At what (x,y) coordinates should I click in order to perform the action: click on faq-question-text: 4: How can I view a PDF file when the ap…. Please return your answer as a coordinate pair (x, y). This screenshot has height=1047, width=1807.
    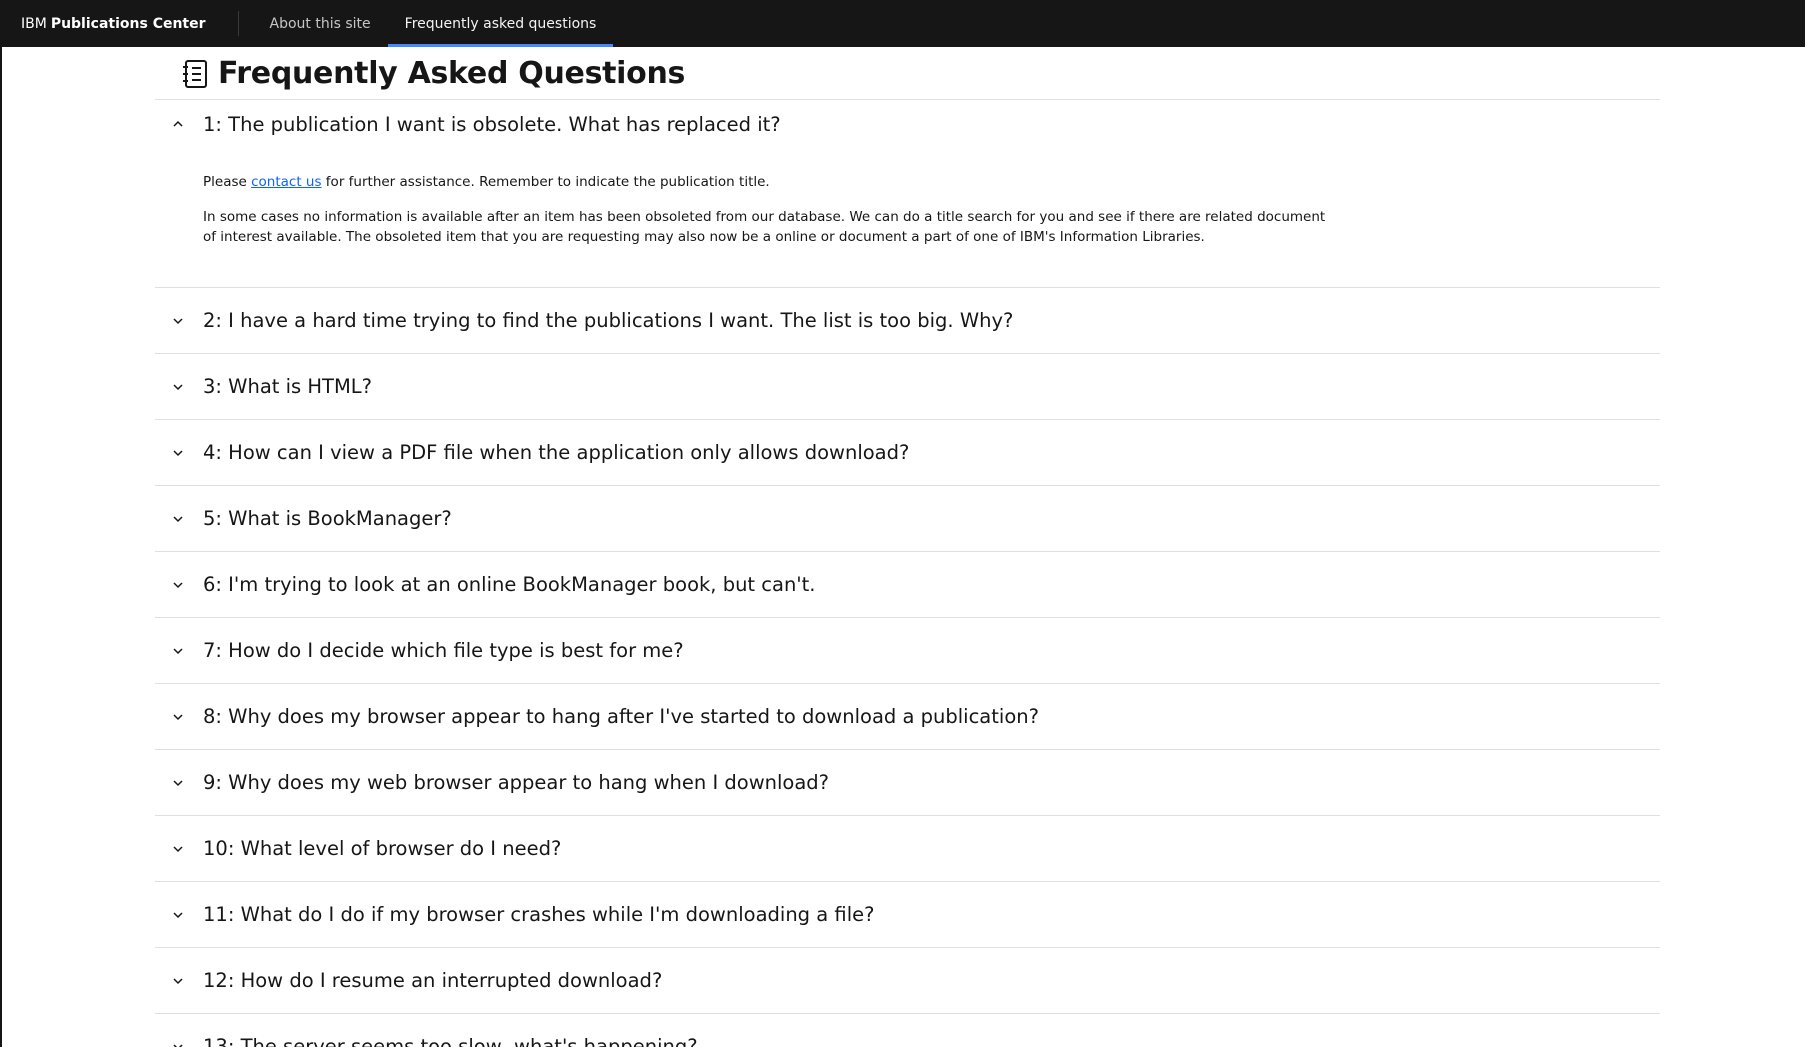
    Looking at the image, I should click on (556, 452).